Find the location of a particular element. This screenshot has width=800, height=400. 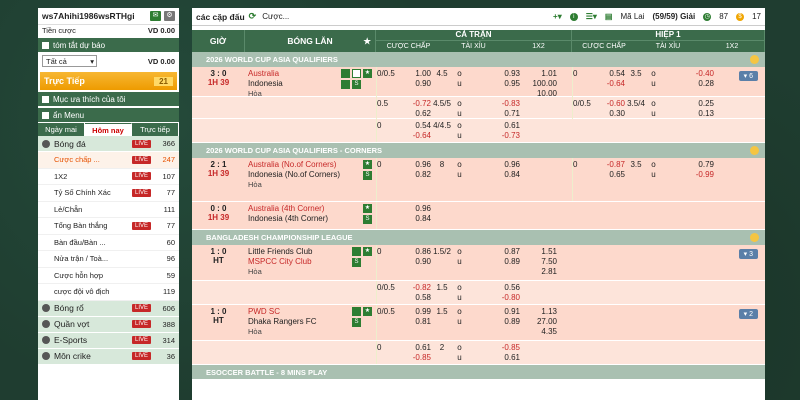

odd: 0.61 -0.85 is located at coordinates (416, 352).